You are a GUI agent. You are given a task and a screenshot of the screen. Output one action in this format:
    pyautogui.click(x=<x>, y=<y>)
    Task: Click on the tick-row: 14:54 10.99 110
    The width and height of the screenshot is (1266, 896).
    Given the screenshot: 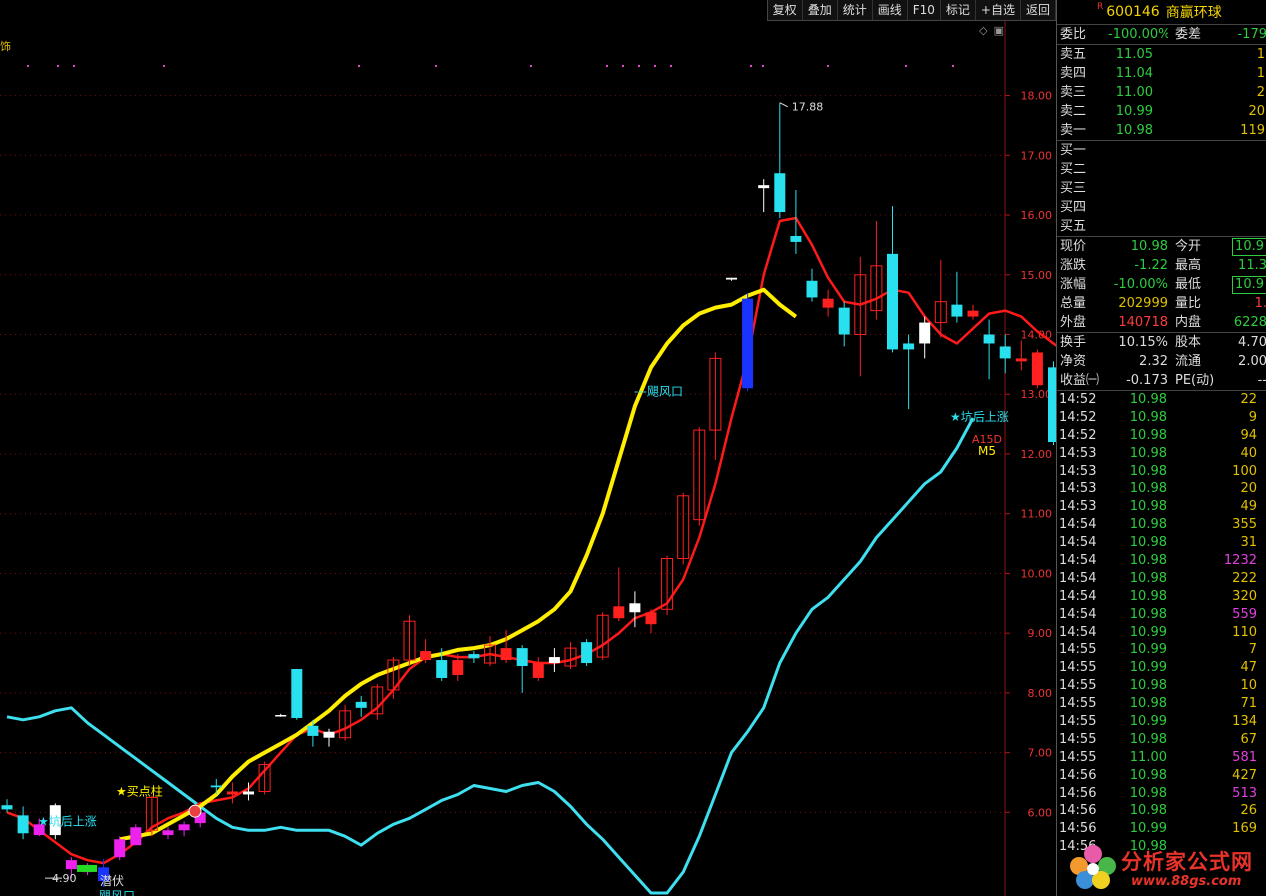 What is the action you would take?
    pyautogui.click(x=1161, y=633)
    